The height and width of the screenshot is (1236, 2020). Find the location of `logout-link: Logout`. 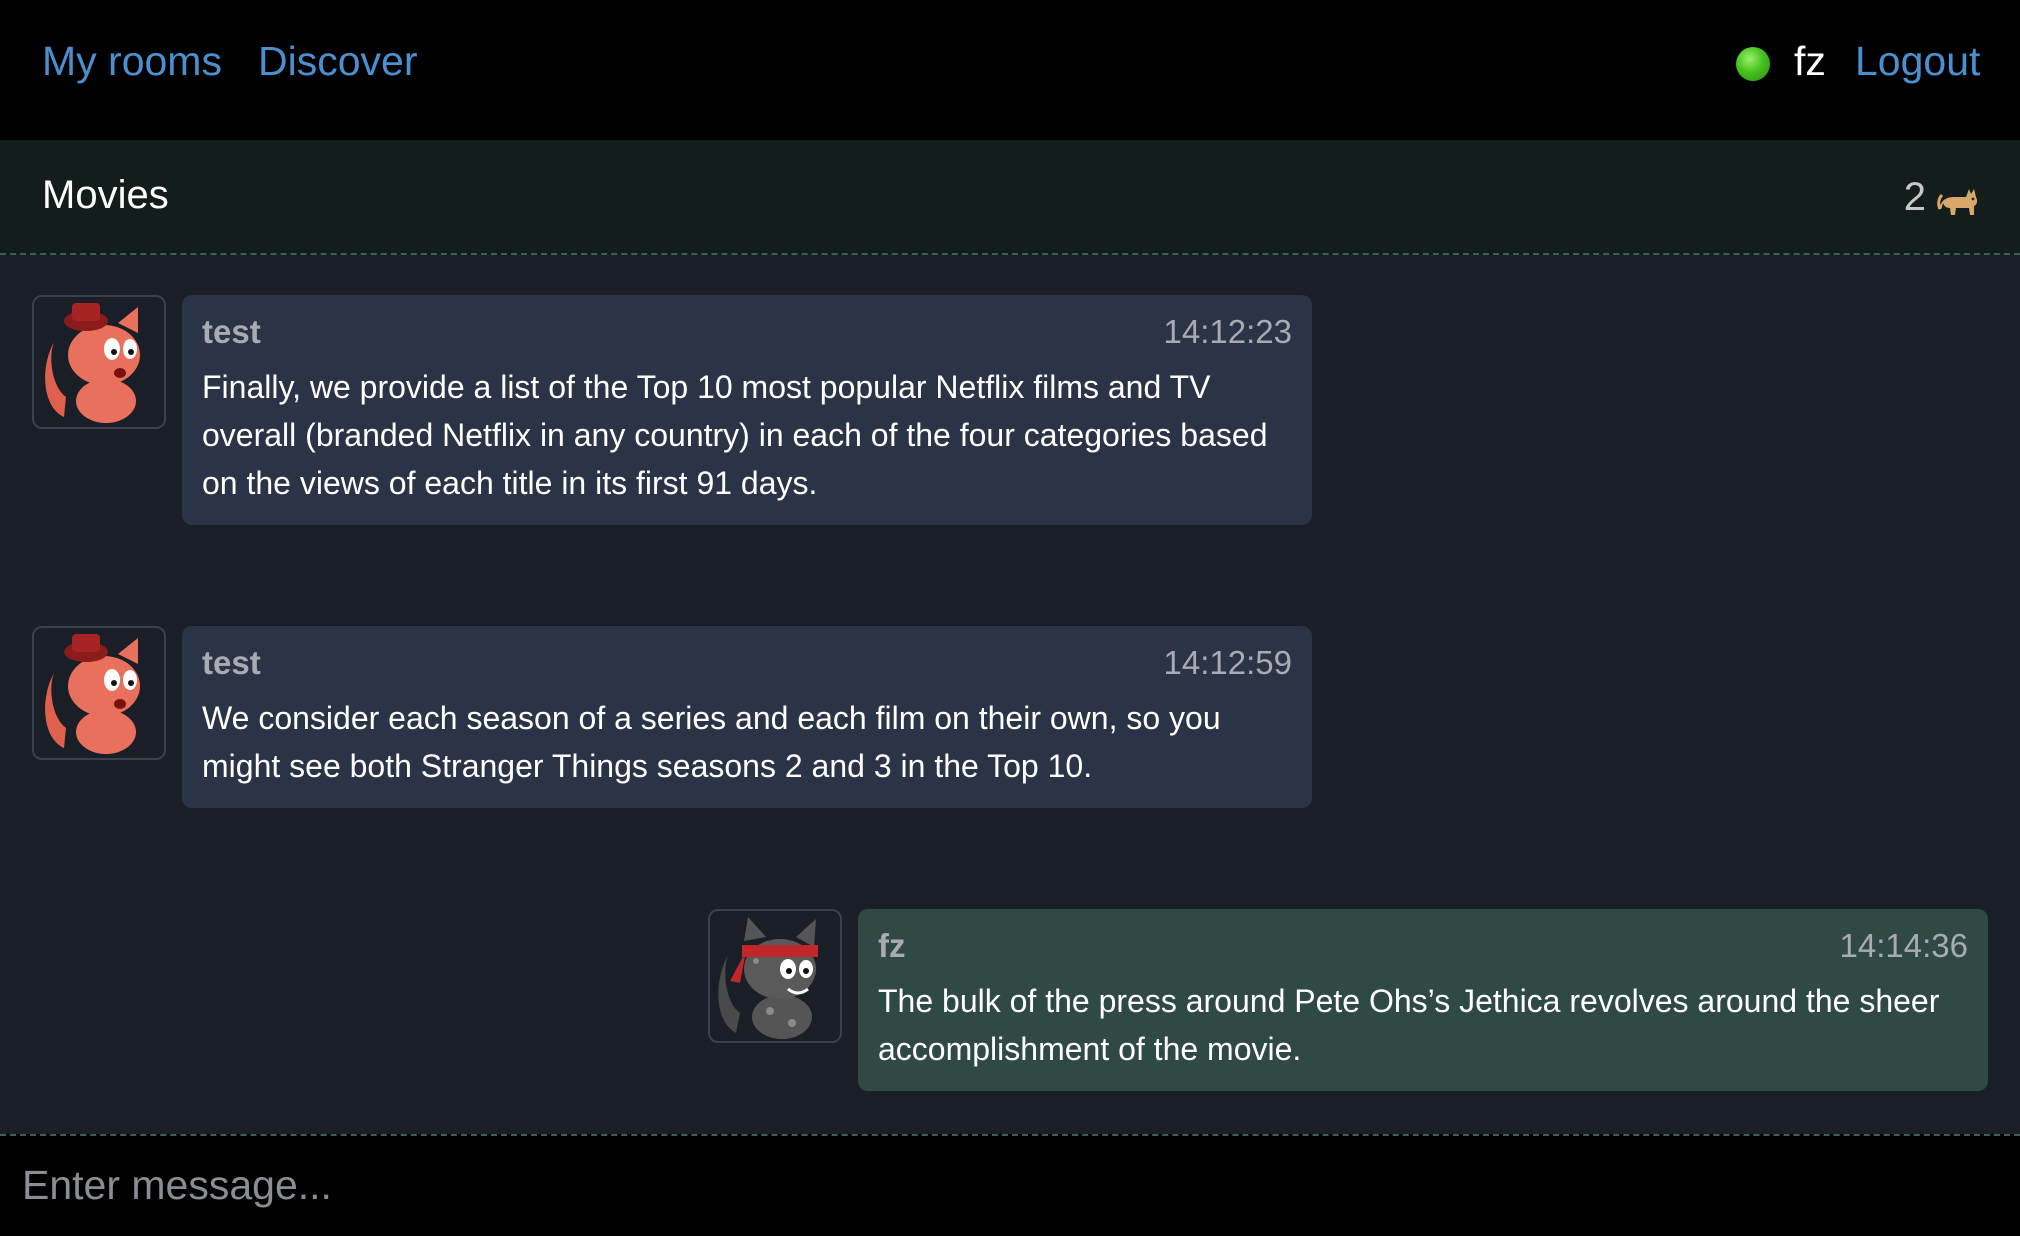

logout-link: Logout is located at coordinates (1917, 61).